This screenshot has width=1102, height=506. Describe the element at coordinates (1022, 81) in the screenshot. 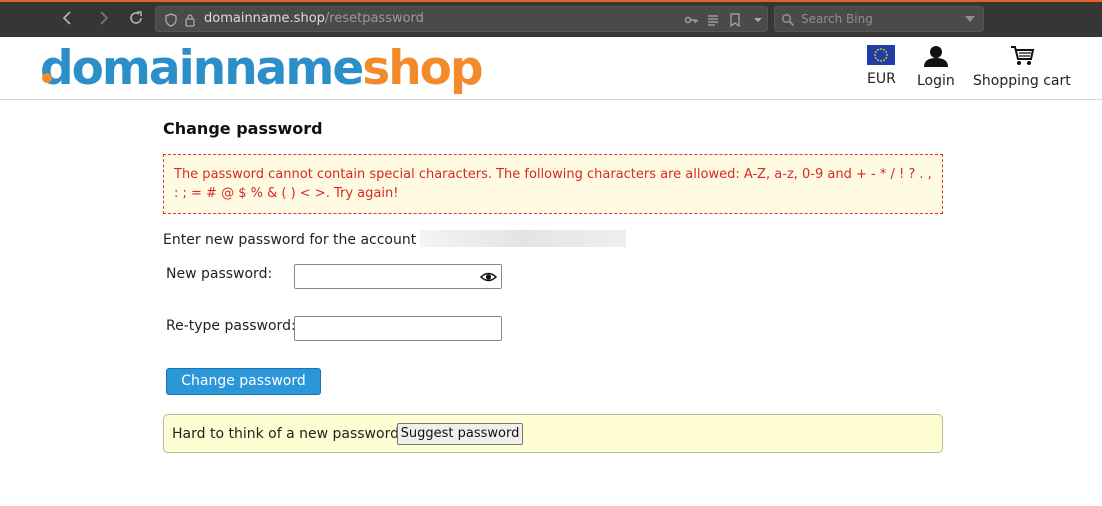

I see `shopping-cart-label: Shopping cart` at that location.